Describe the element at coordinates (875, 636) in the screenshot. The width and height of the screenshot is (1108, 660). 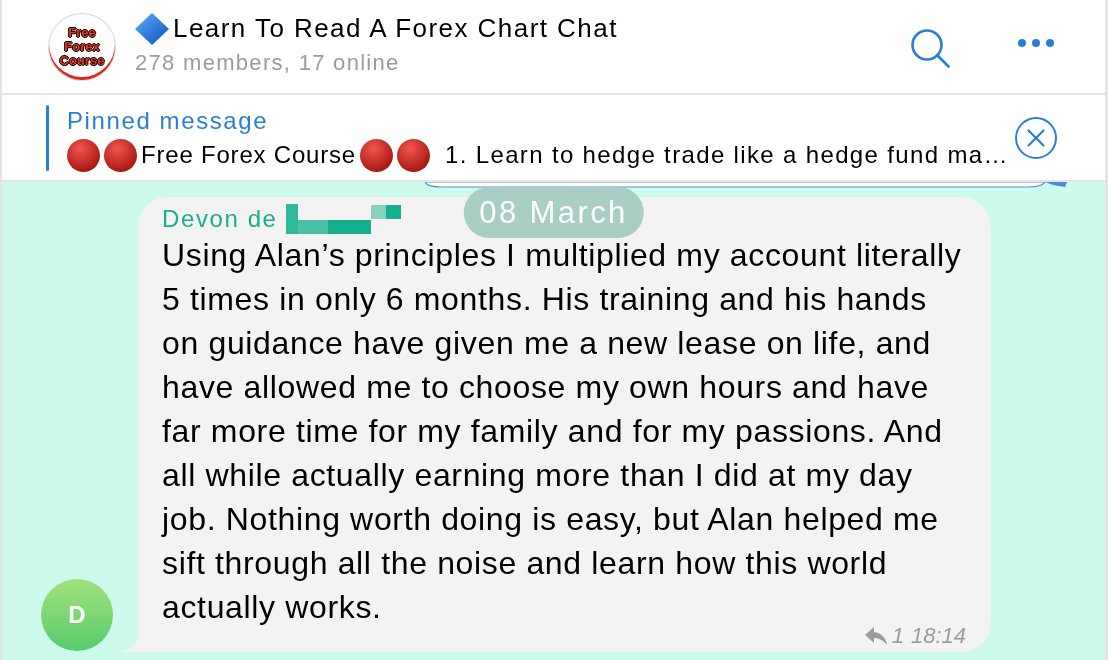
I see `reply-arrow-icon` at that location.